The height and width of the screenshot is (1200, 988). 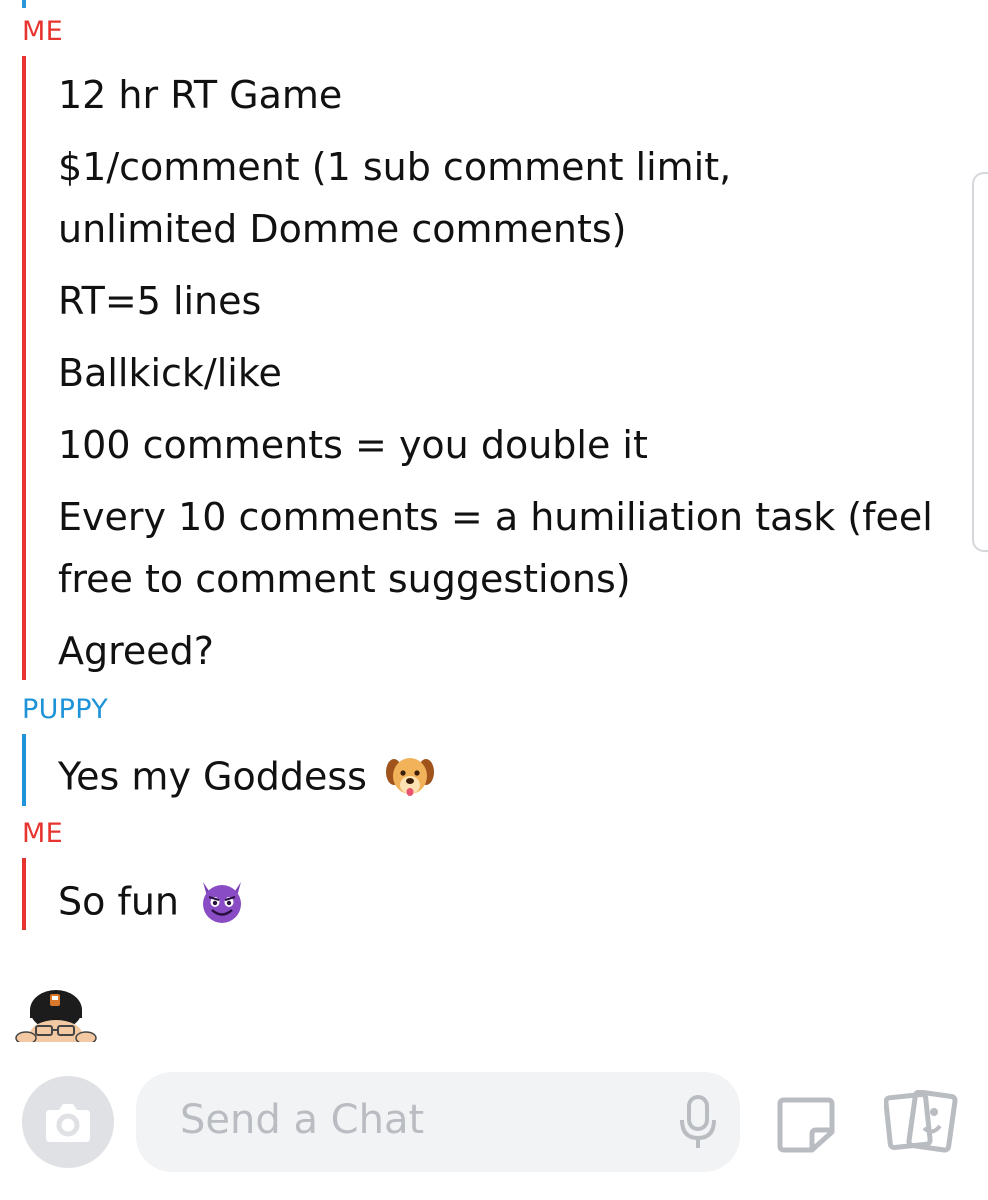 I want to click on previous-message-bar, so click(x=24, y=4).